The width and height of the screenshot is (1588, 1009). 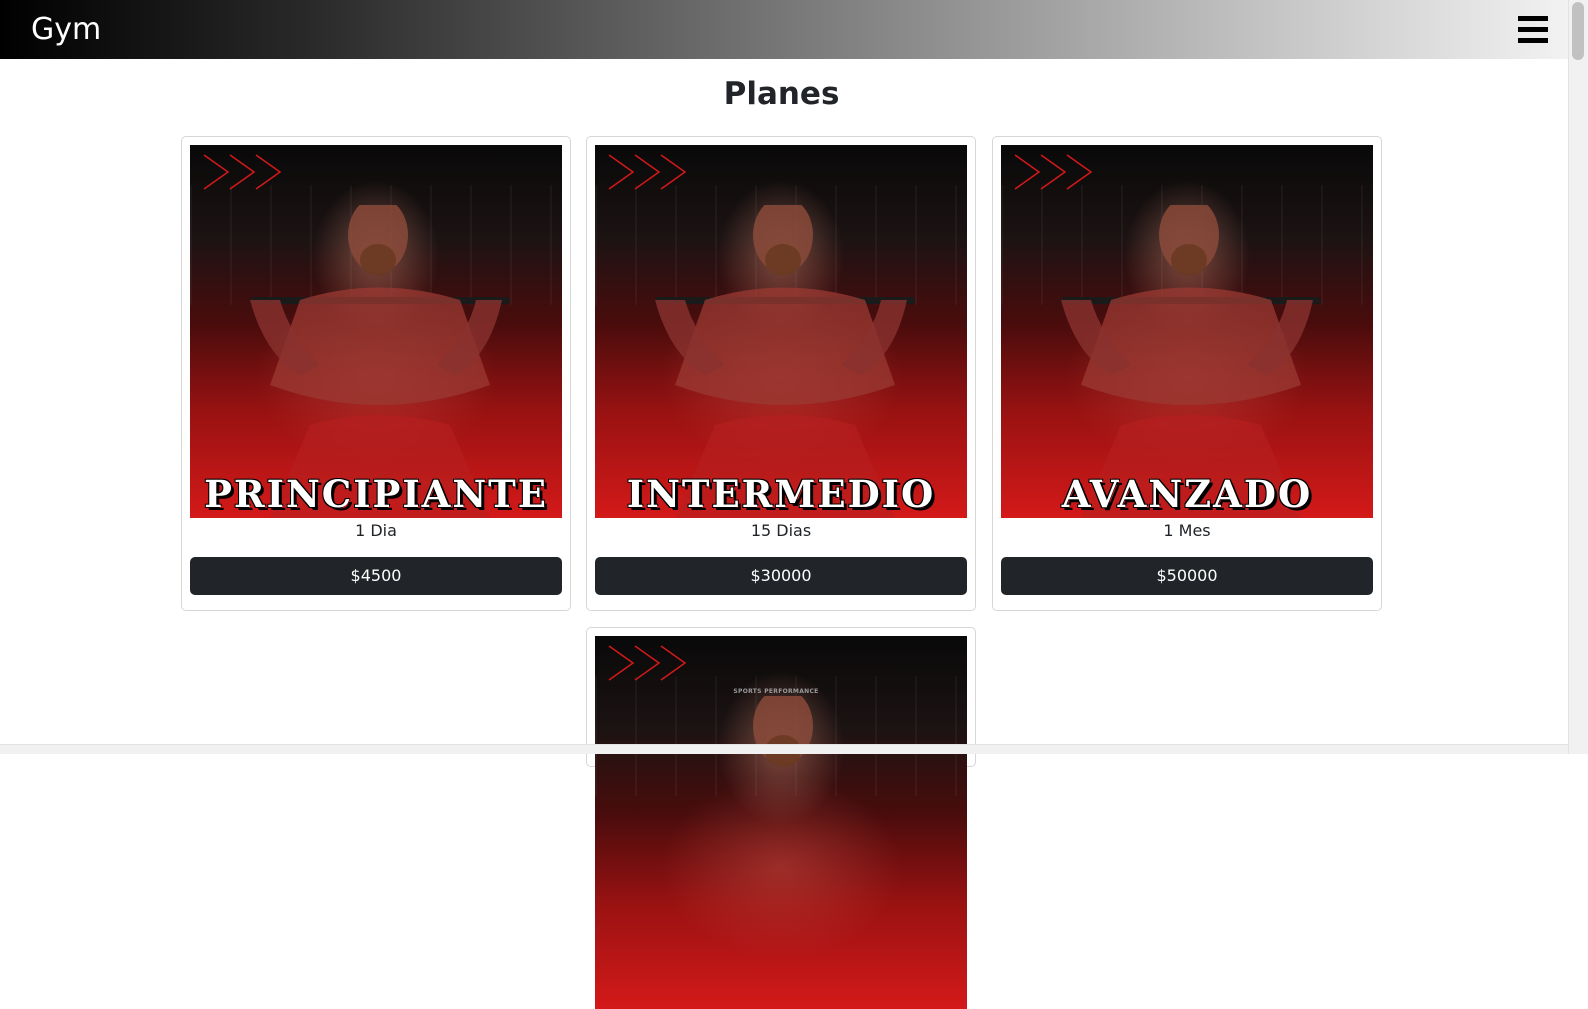 I want to click on plan-price-button: $30000, so click(x=781, y=576).